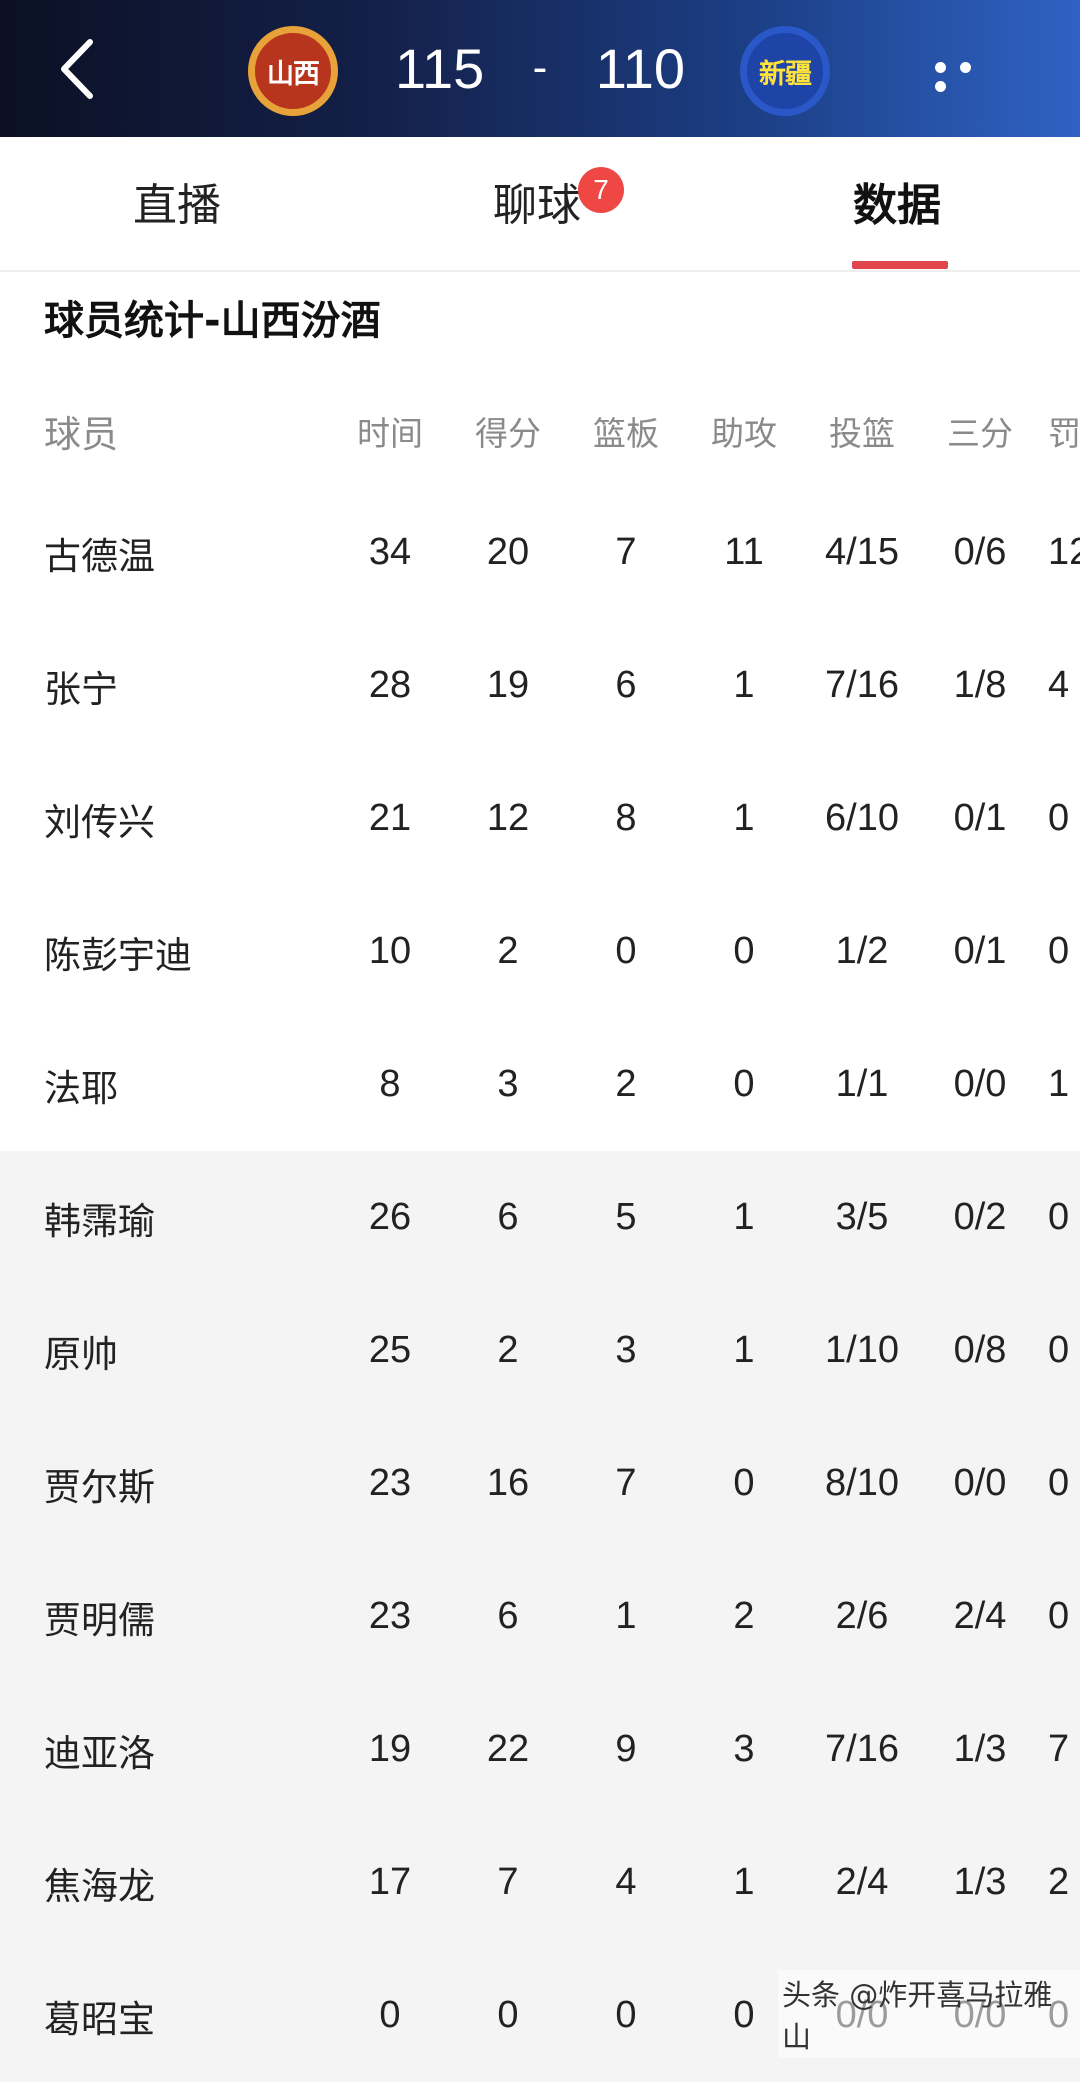 This screenshot has width=1080, height=2082. I want to click on column-header-free-throws: 罚, so click(1064, 433).